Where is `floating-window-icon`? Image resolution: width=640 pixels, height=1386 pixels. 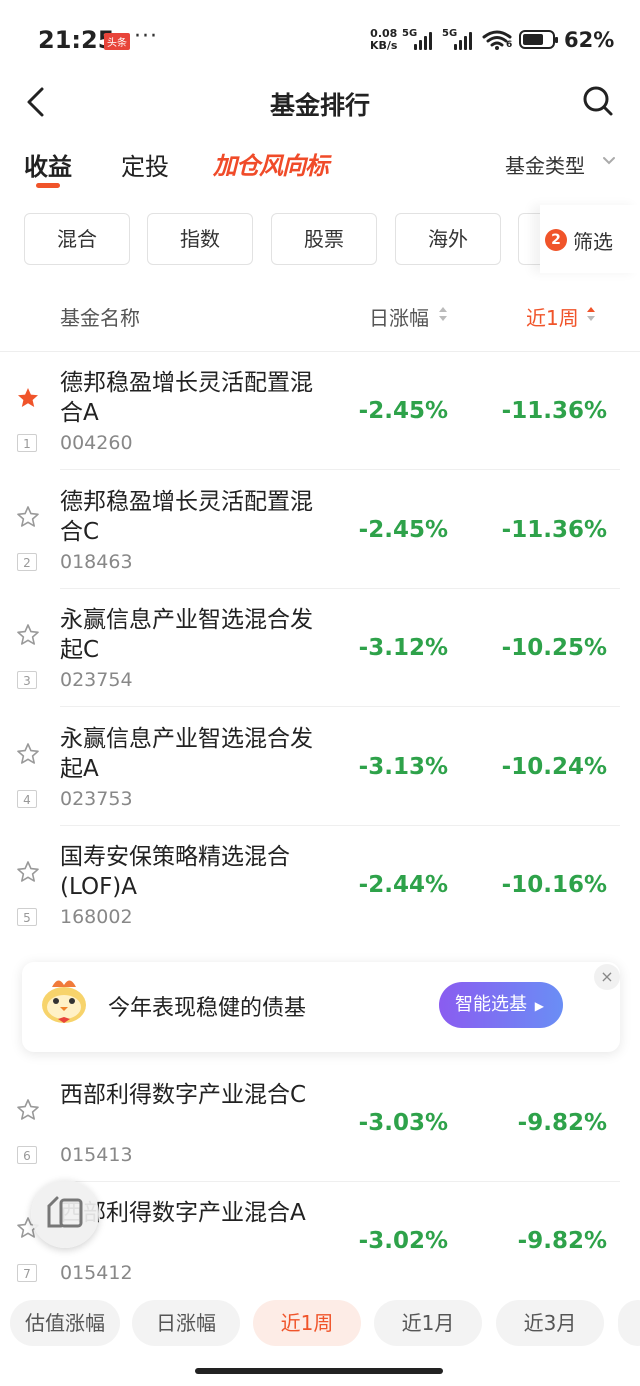
floating-window-icon is located at coordinates (65, 1212).